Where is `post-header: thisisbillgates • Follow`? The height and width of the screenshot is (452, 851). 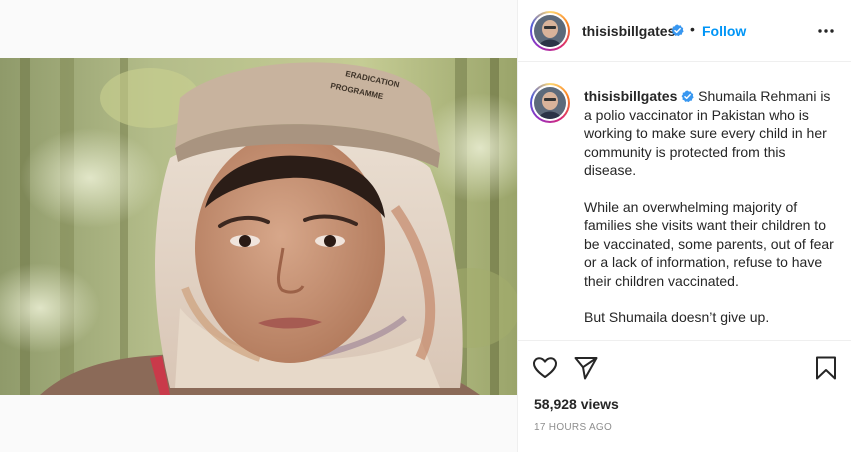
post-header: thisisbillgates • Follow is located at coordinates (684, 31).